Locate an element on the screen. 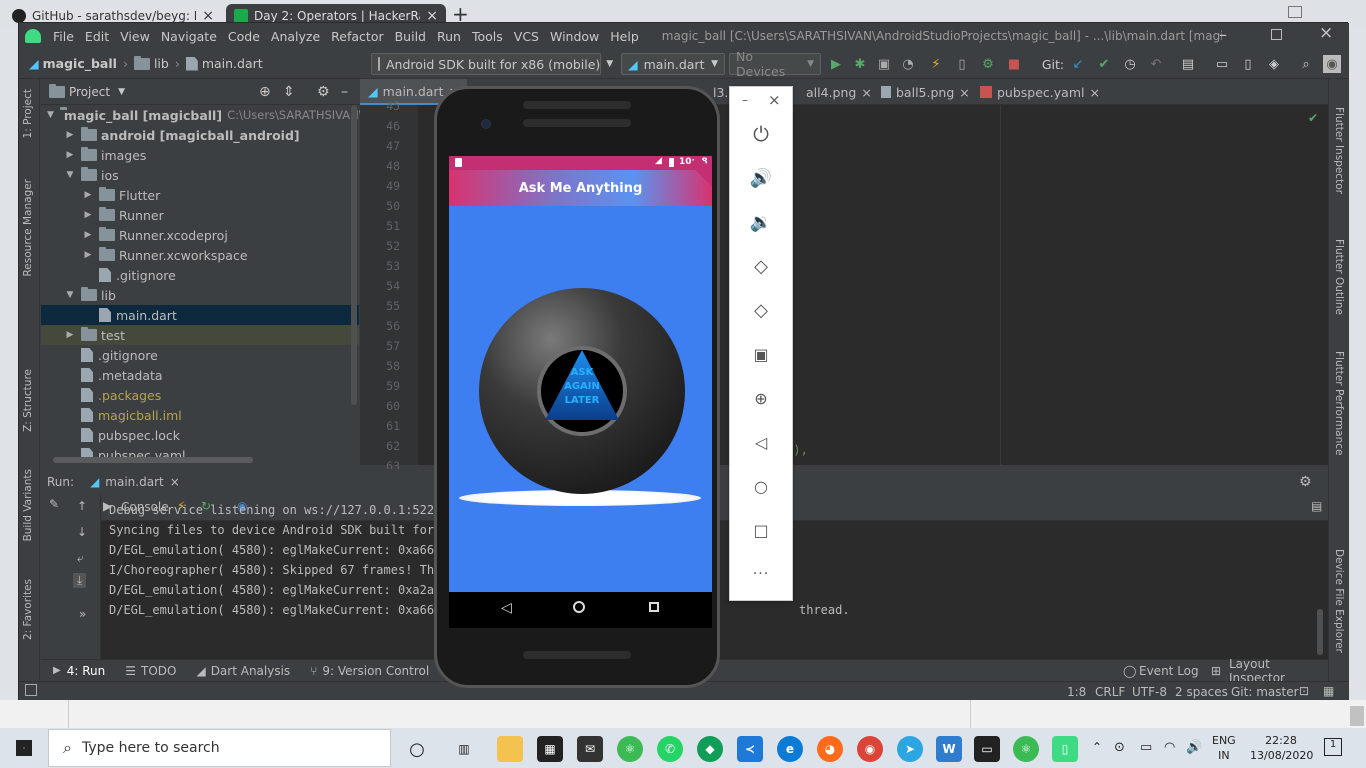 This screenshot has width=1366, height=768. rotate-left-icon: ◇ is located at coordinates (761, 266).